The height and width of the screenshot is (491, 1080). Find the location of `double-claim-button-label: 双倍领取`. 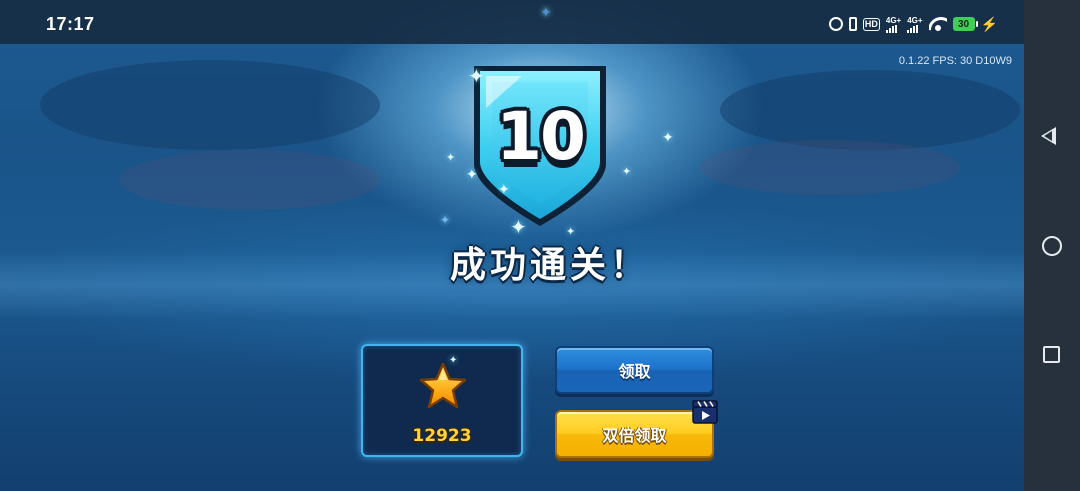

double-claim-button-label: 双倍领取 is located at coordinates (634, 435).